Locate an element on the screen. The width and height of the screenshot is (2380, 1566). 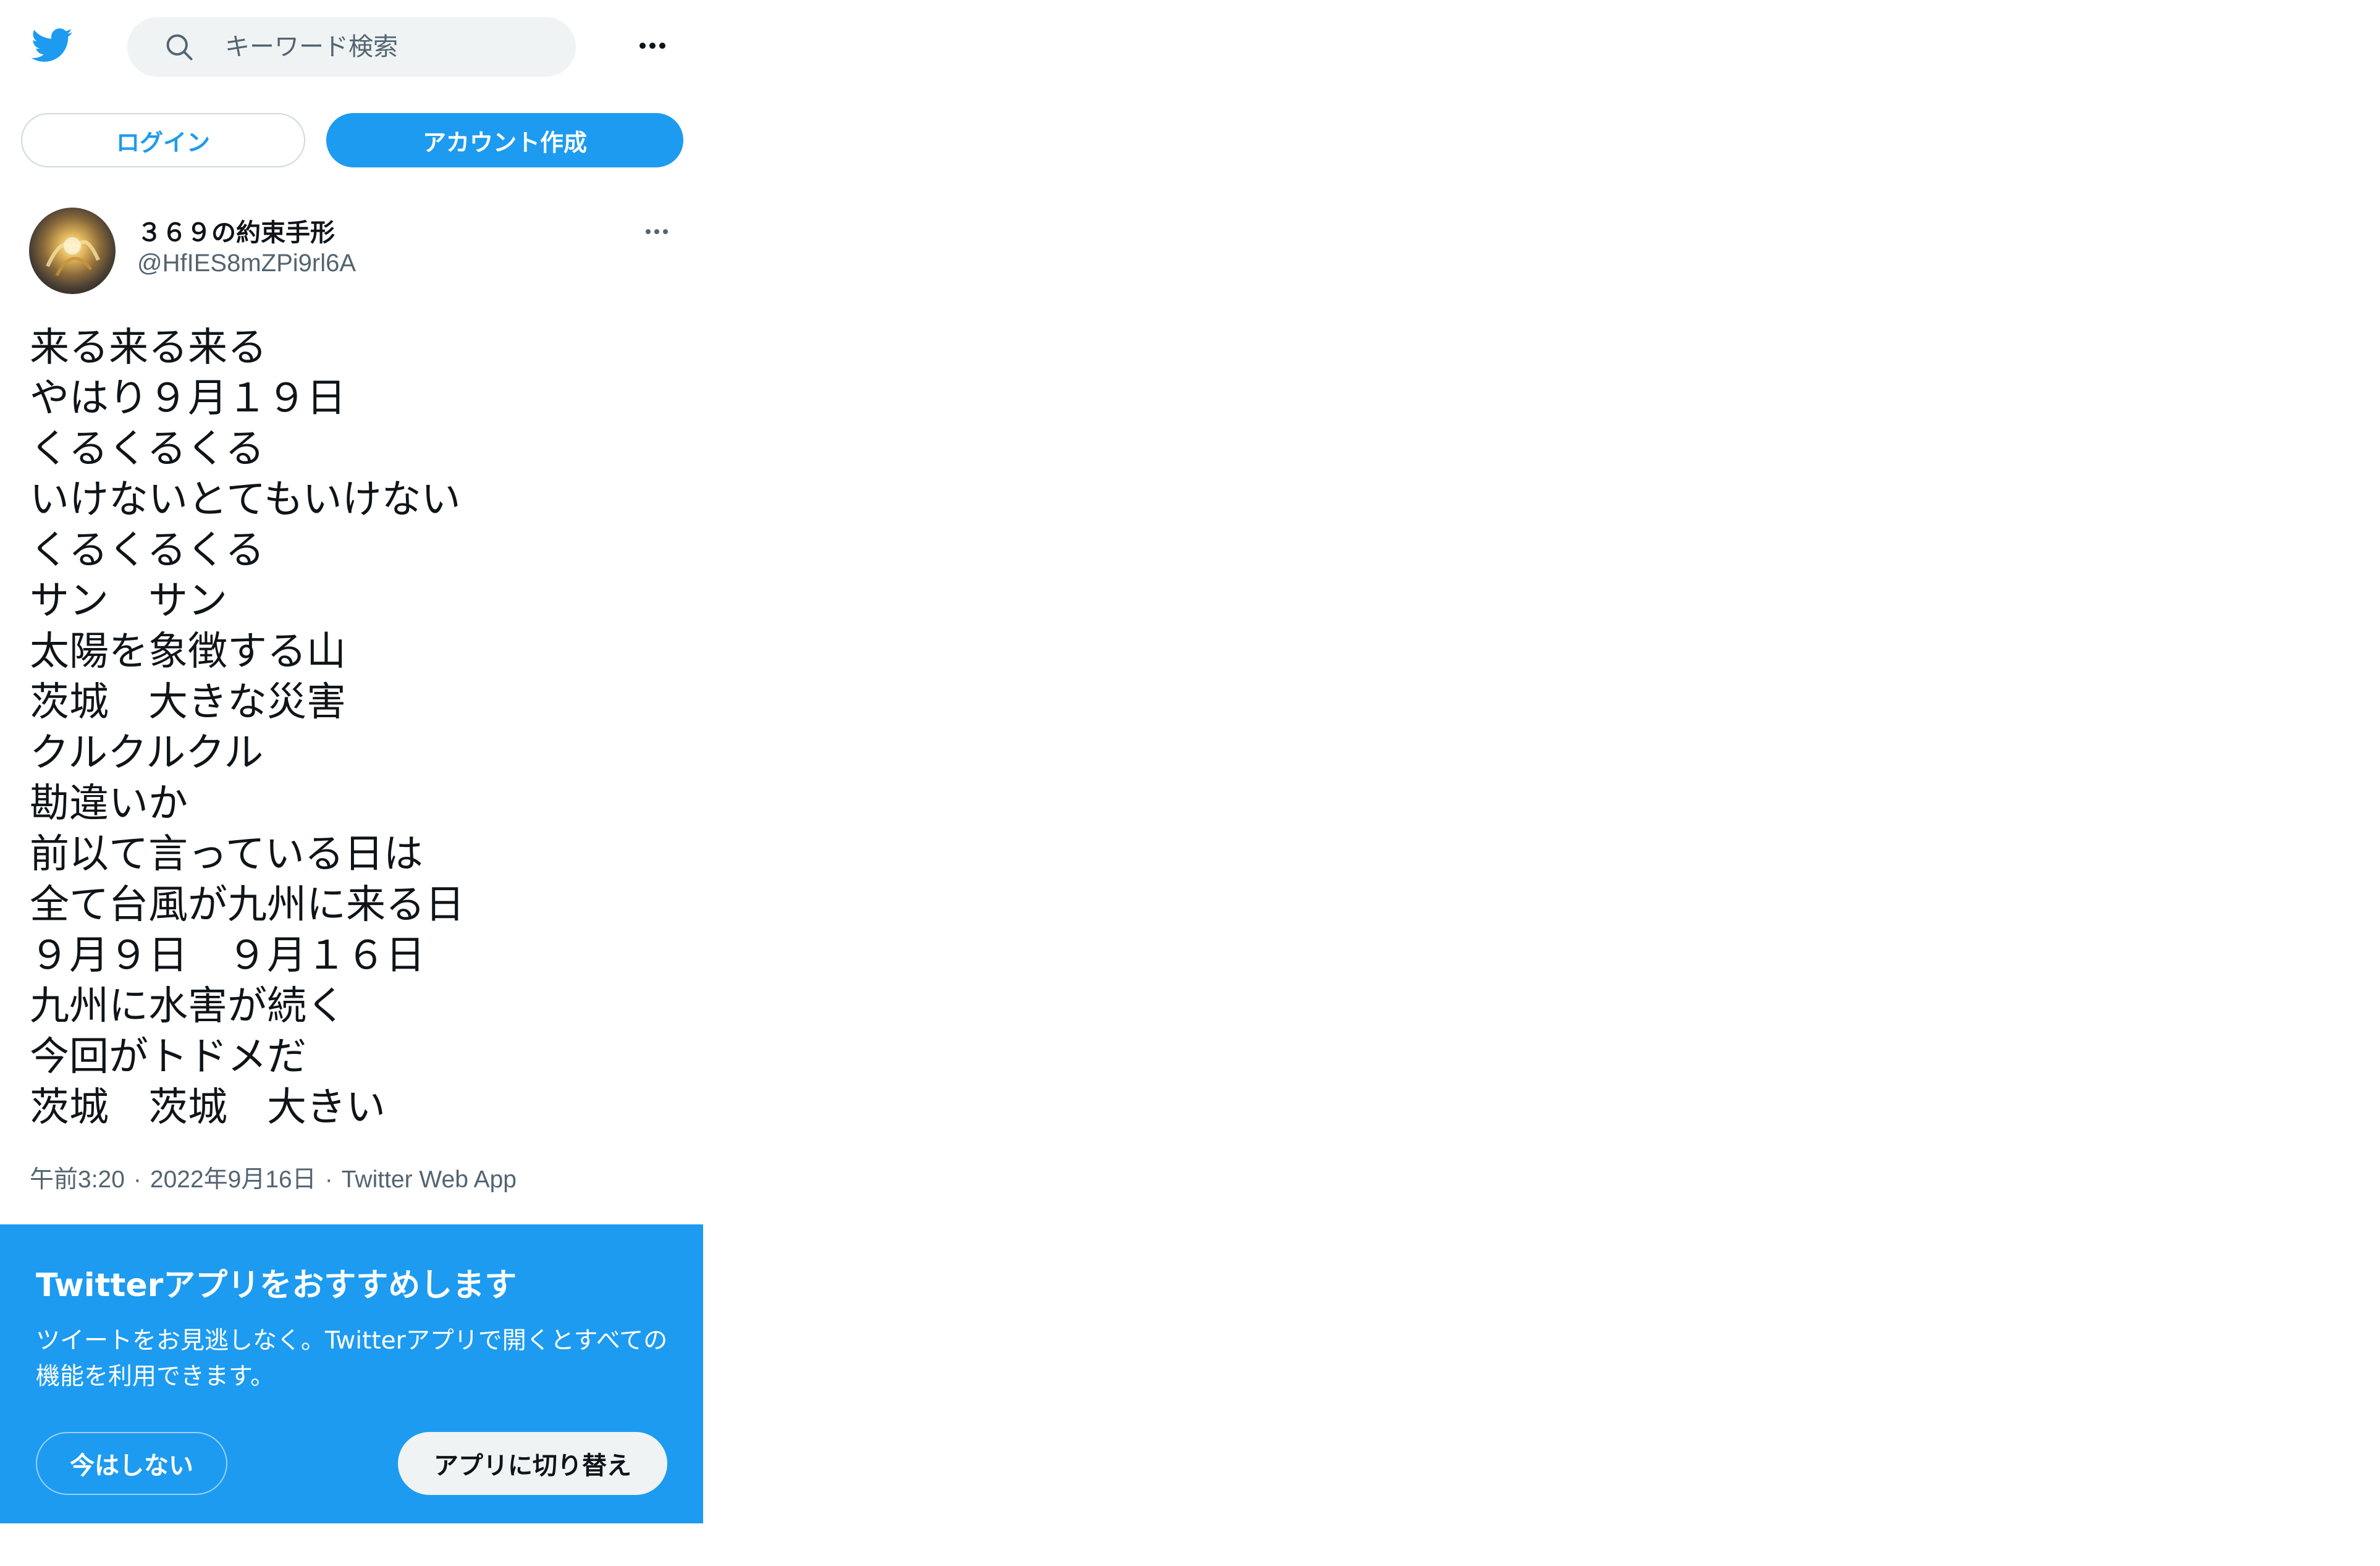
tweet-line: 前以て言っている日は is located at coordinates (226, 854).